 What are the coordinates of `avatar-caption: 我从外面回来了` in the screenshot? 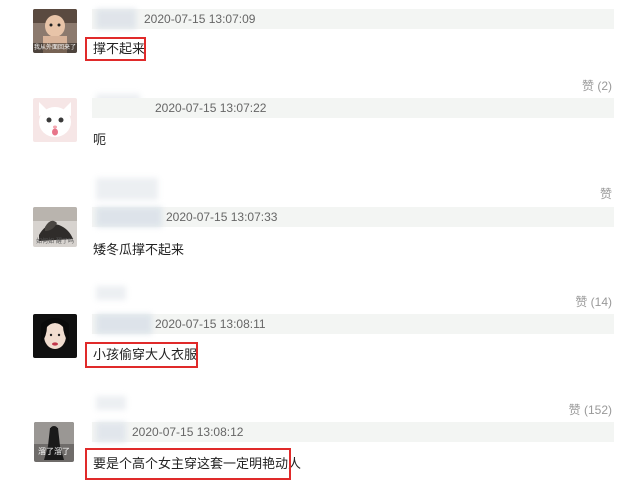 It's located at (54, 47).